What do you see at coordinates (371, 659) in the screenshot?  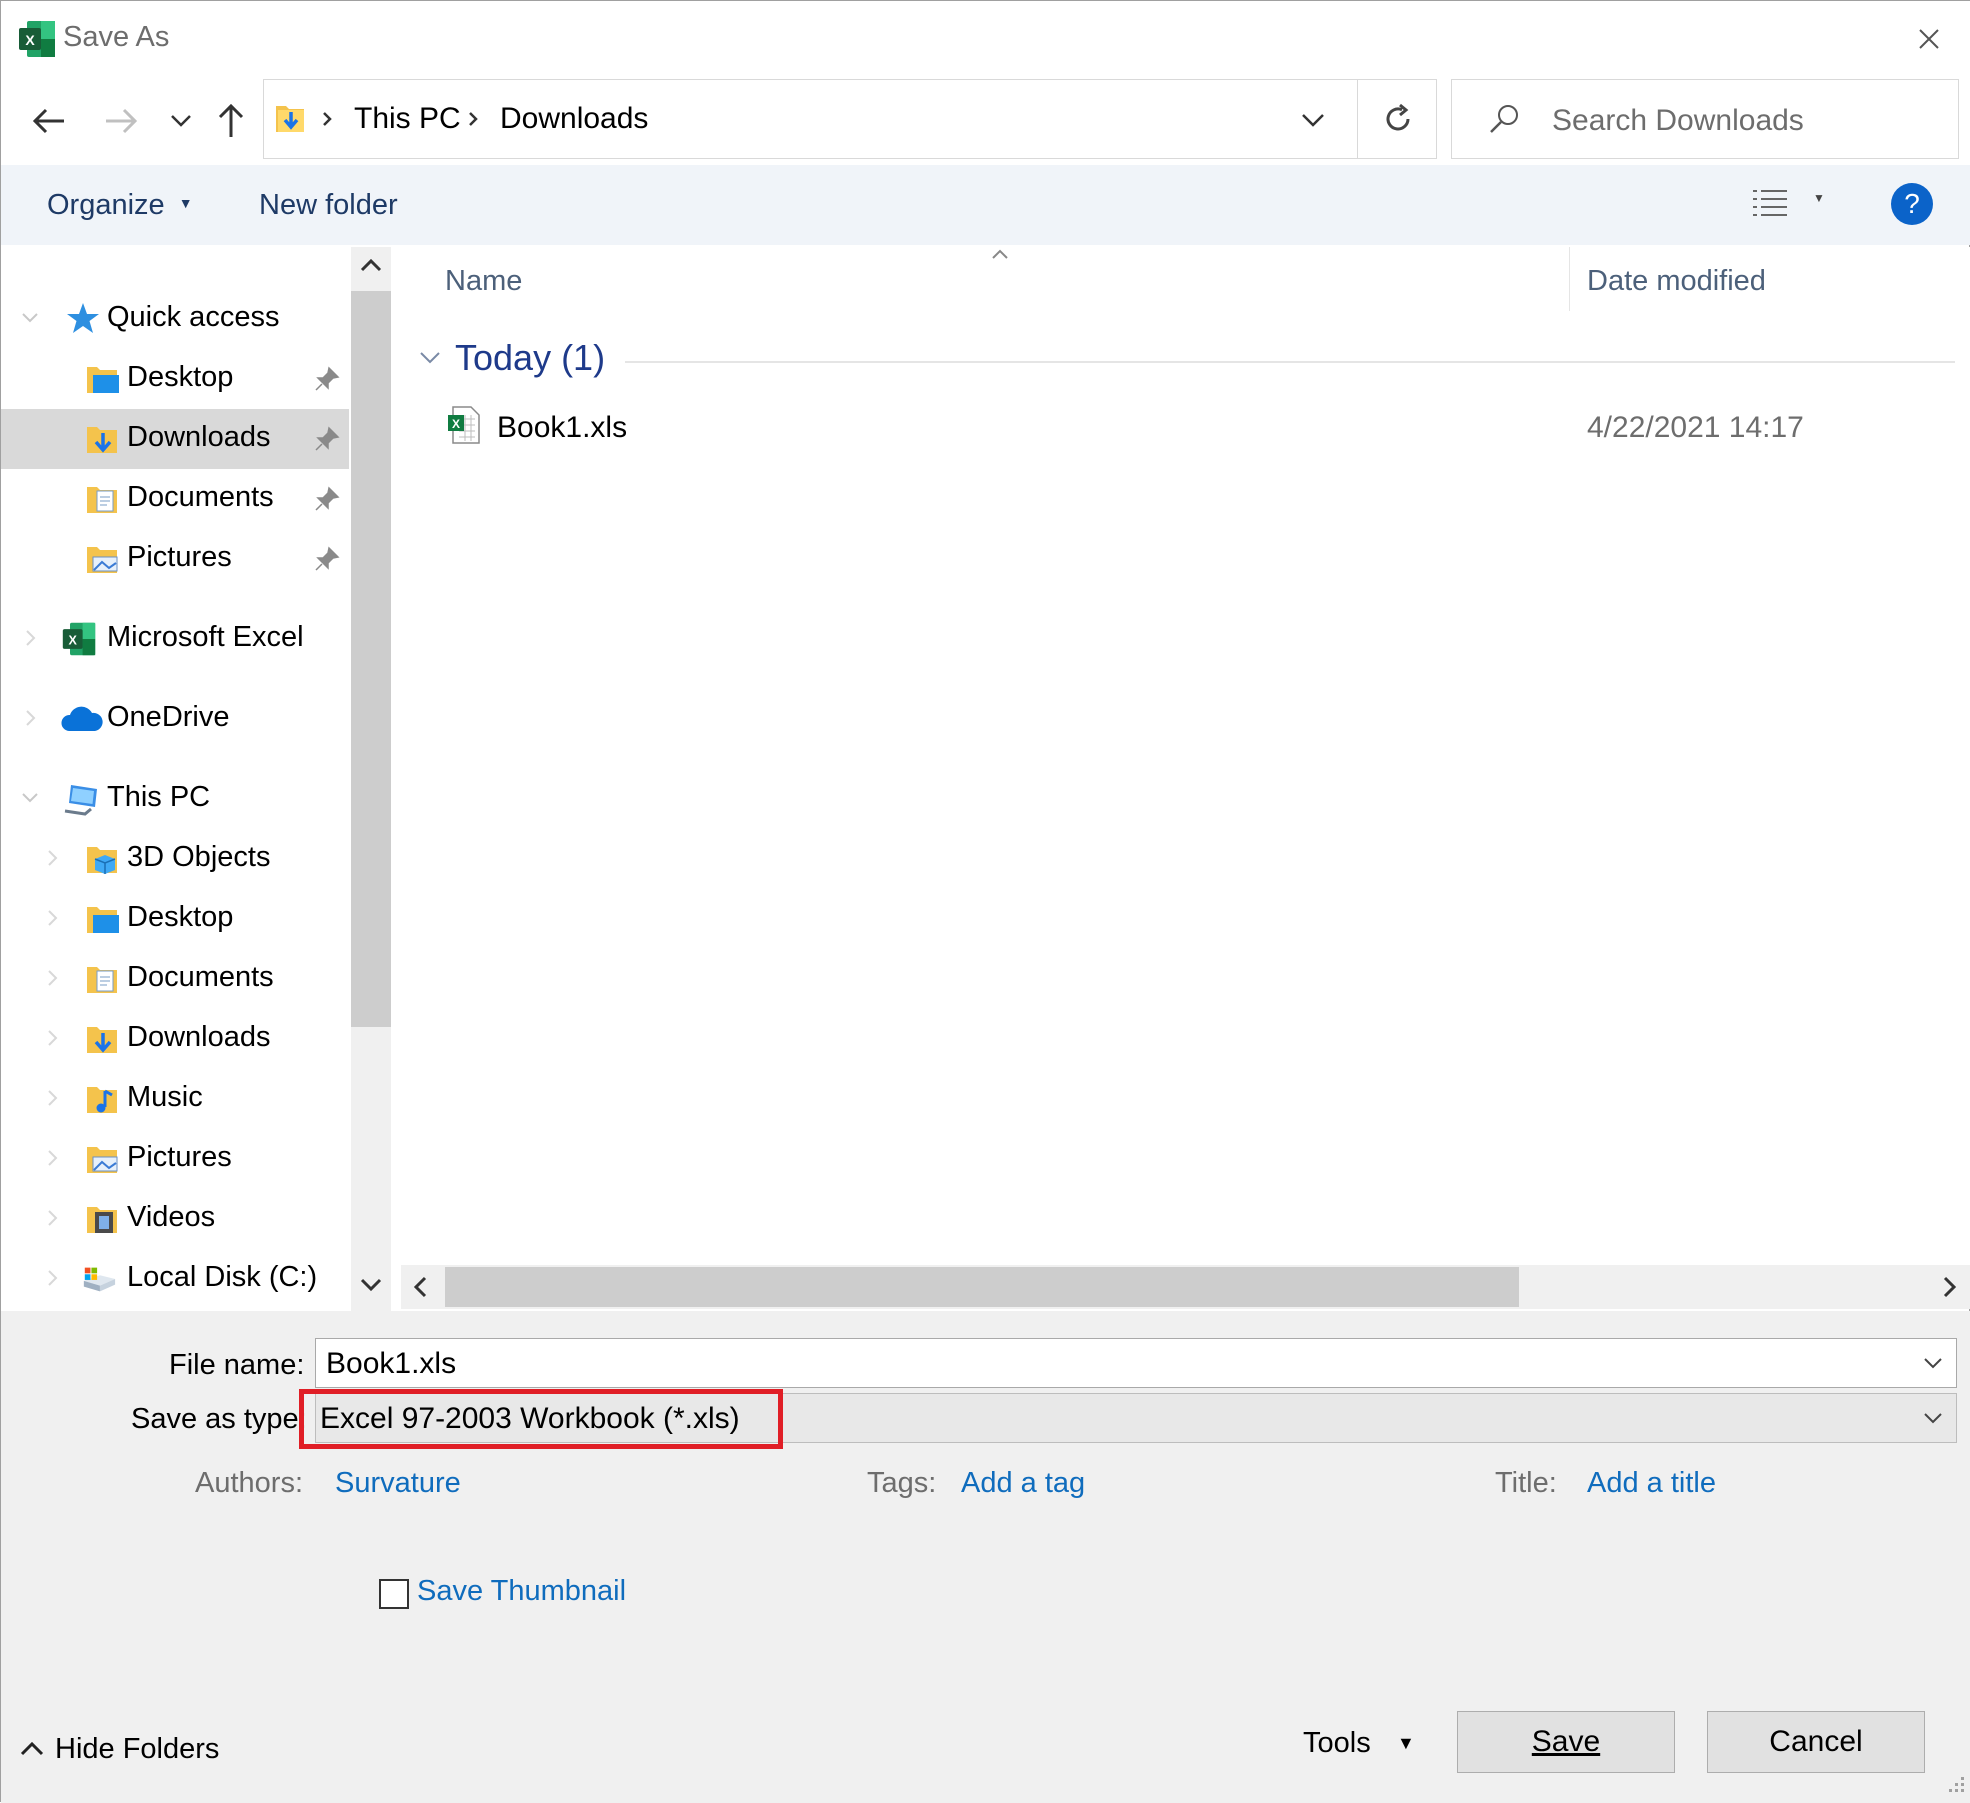 I see `navigation-scrollbar-thumb` at bounding box center [371, 659].